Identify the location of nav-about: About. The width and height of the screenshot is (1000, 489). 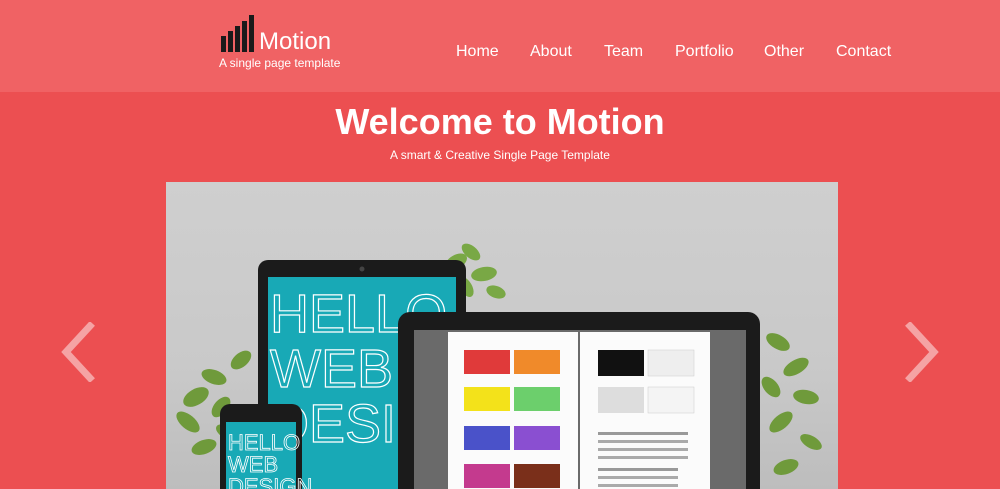
(551, 52).